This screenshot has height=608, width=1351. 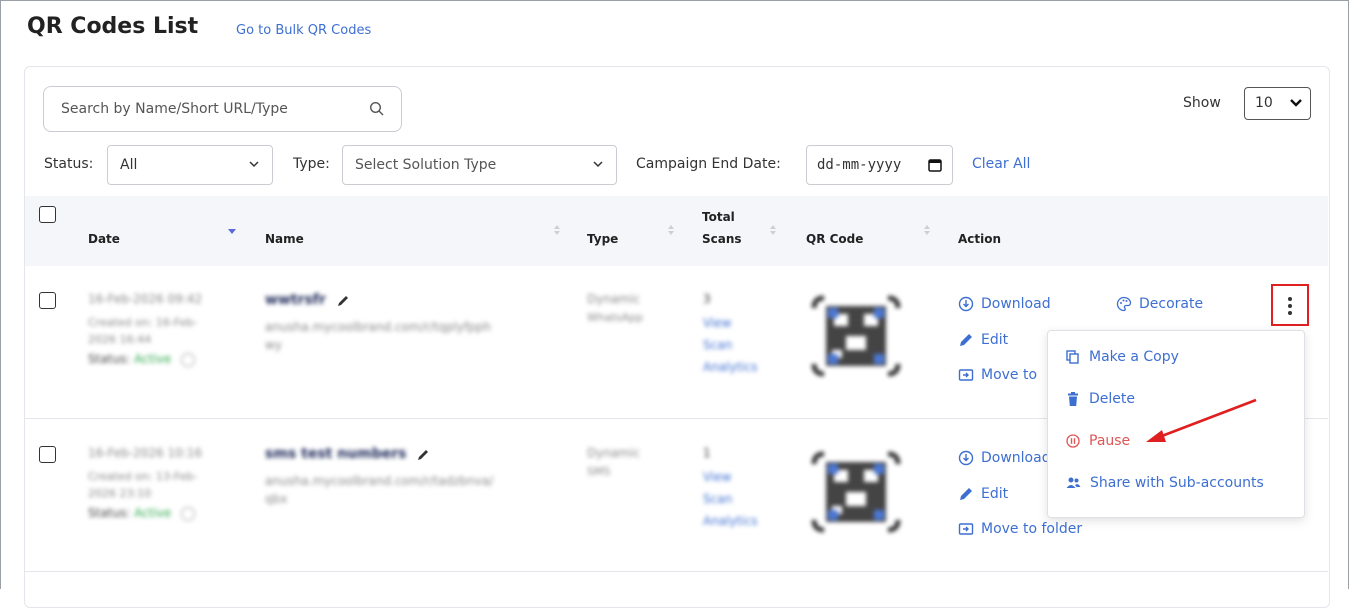 What do you see at coordinates (722, 228) in the screenshot?
I see `column-header-total-scans: Total Scans` at bounding box center [722, 228].